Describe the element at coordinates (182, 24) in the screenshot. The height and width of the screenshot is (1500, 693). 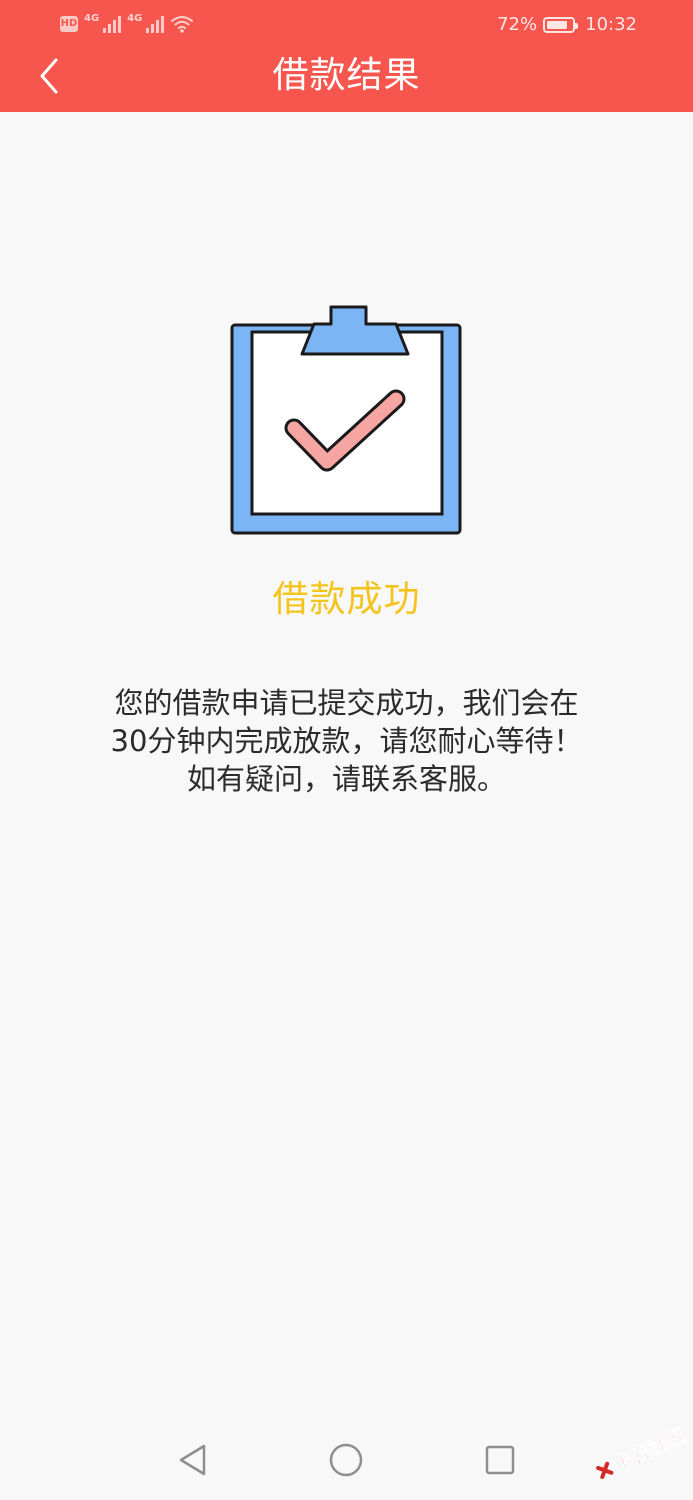
I see `wifi-icon` at that location.